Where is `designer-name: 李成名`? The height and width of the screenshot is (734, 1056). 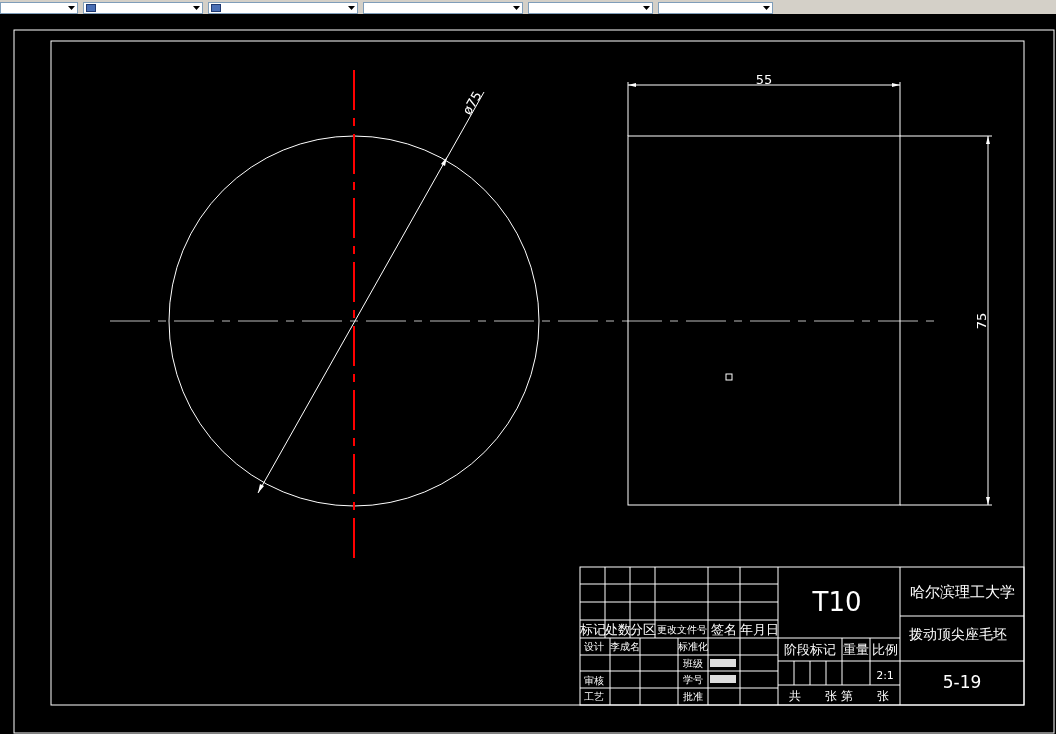
designer-name: 李成名 is located at coordinates (625, 646).